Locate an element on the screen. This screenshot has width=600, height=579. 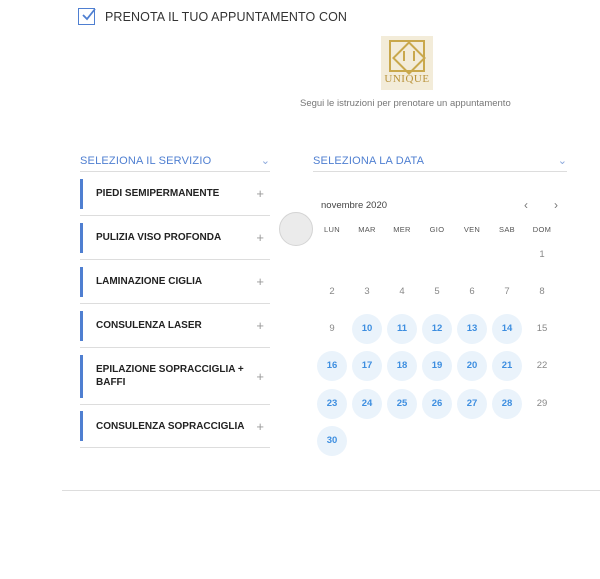
calendar-day-available: 16 is located at coordinates (332, 366).